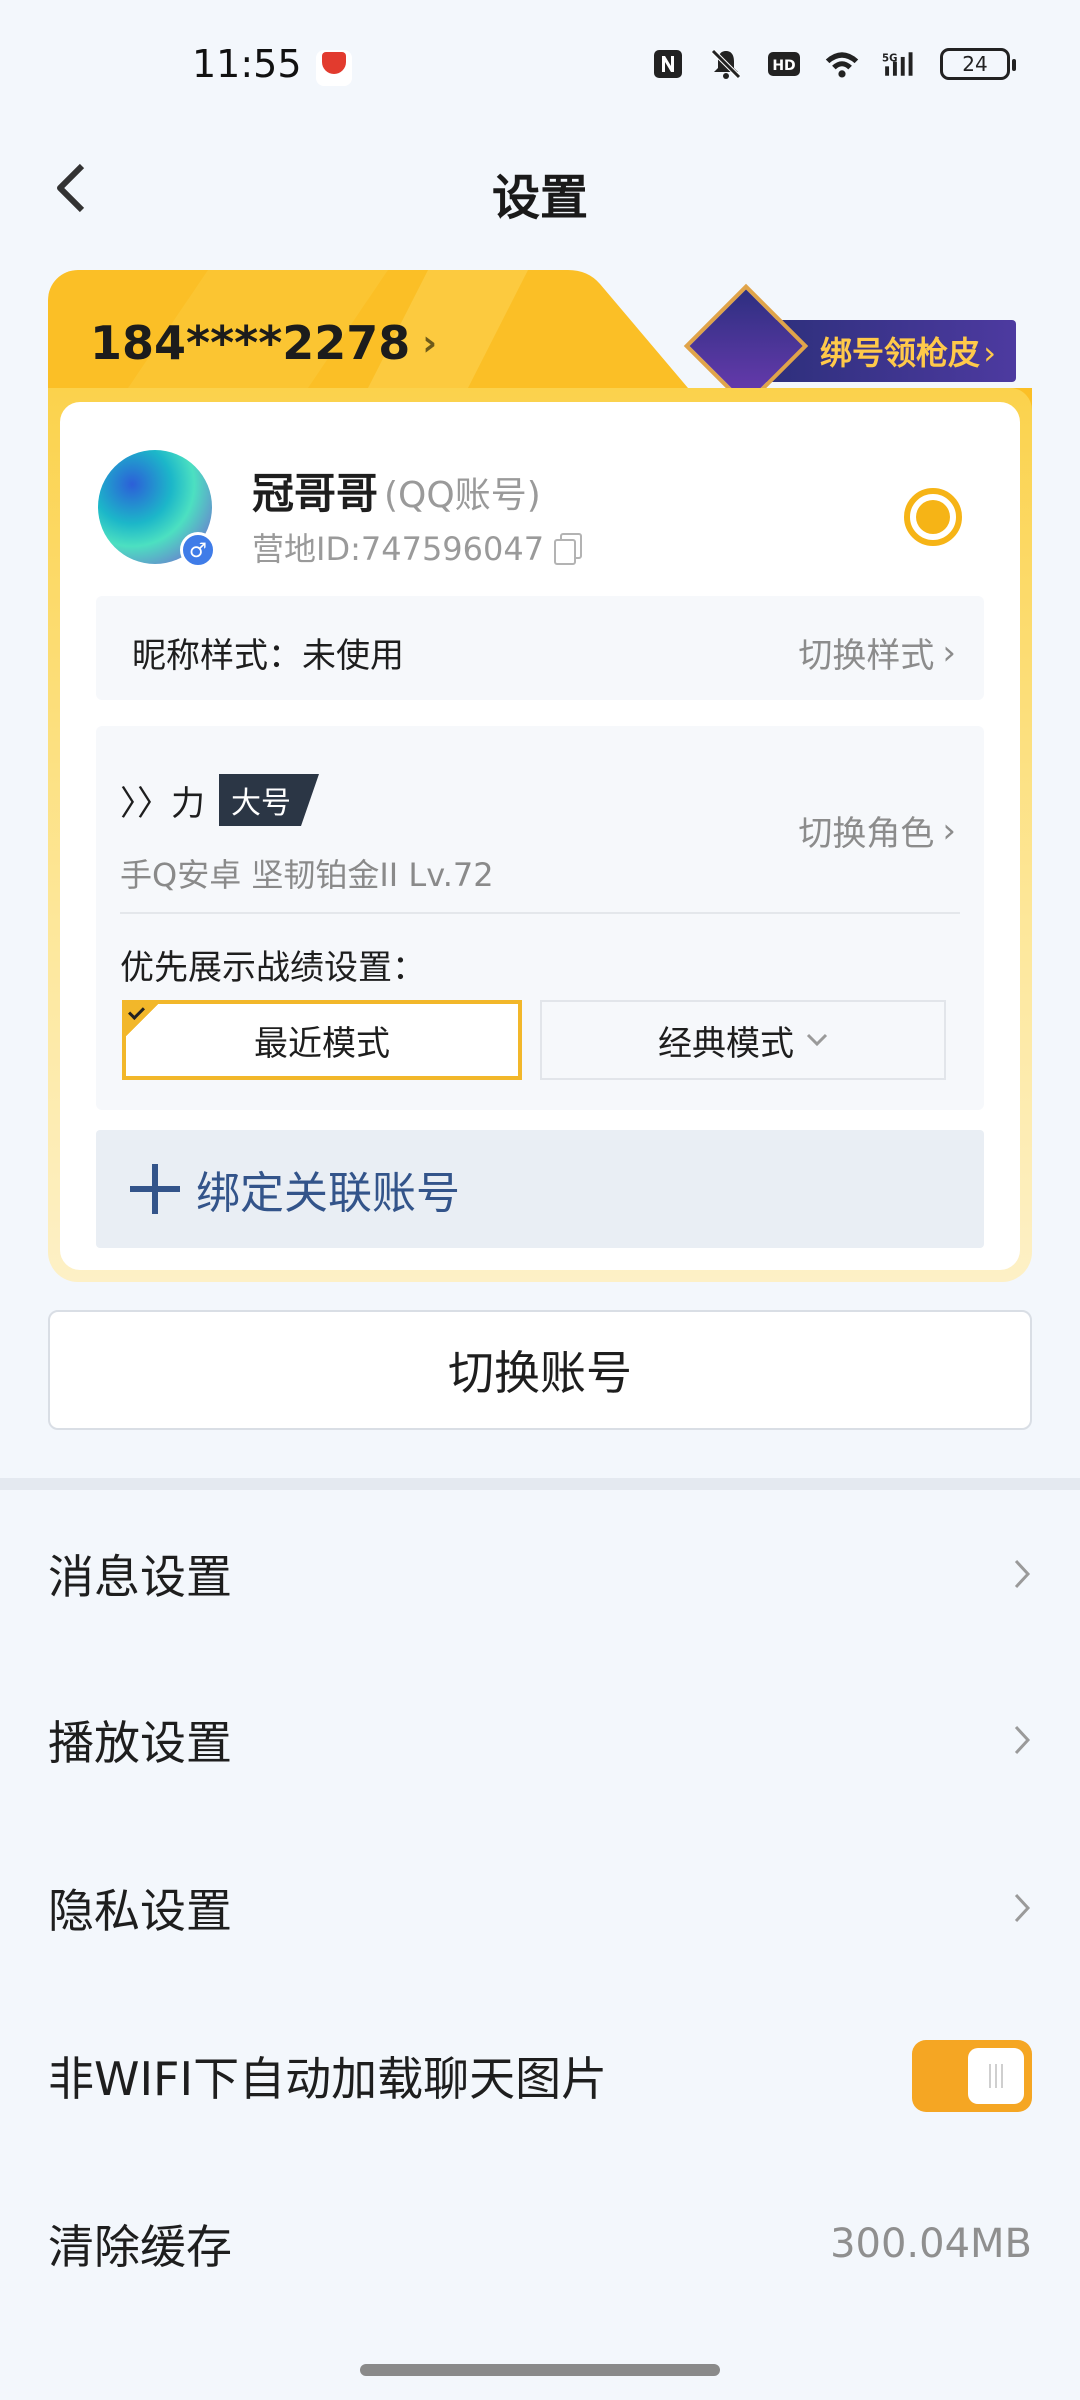 The image size is (1080, 2400). Describe the element at coordinates (247, 64) in the screenshot. I see `status-time: 11:55` at that location.